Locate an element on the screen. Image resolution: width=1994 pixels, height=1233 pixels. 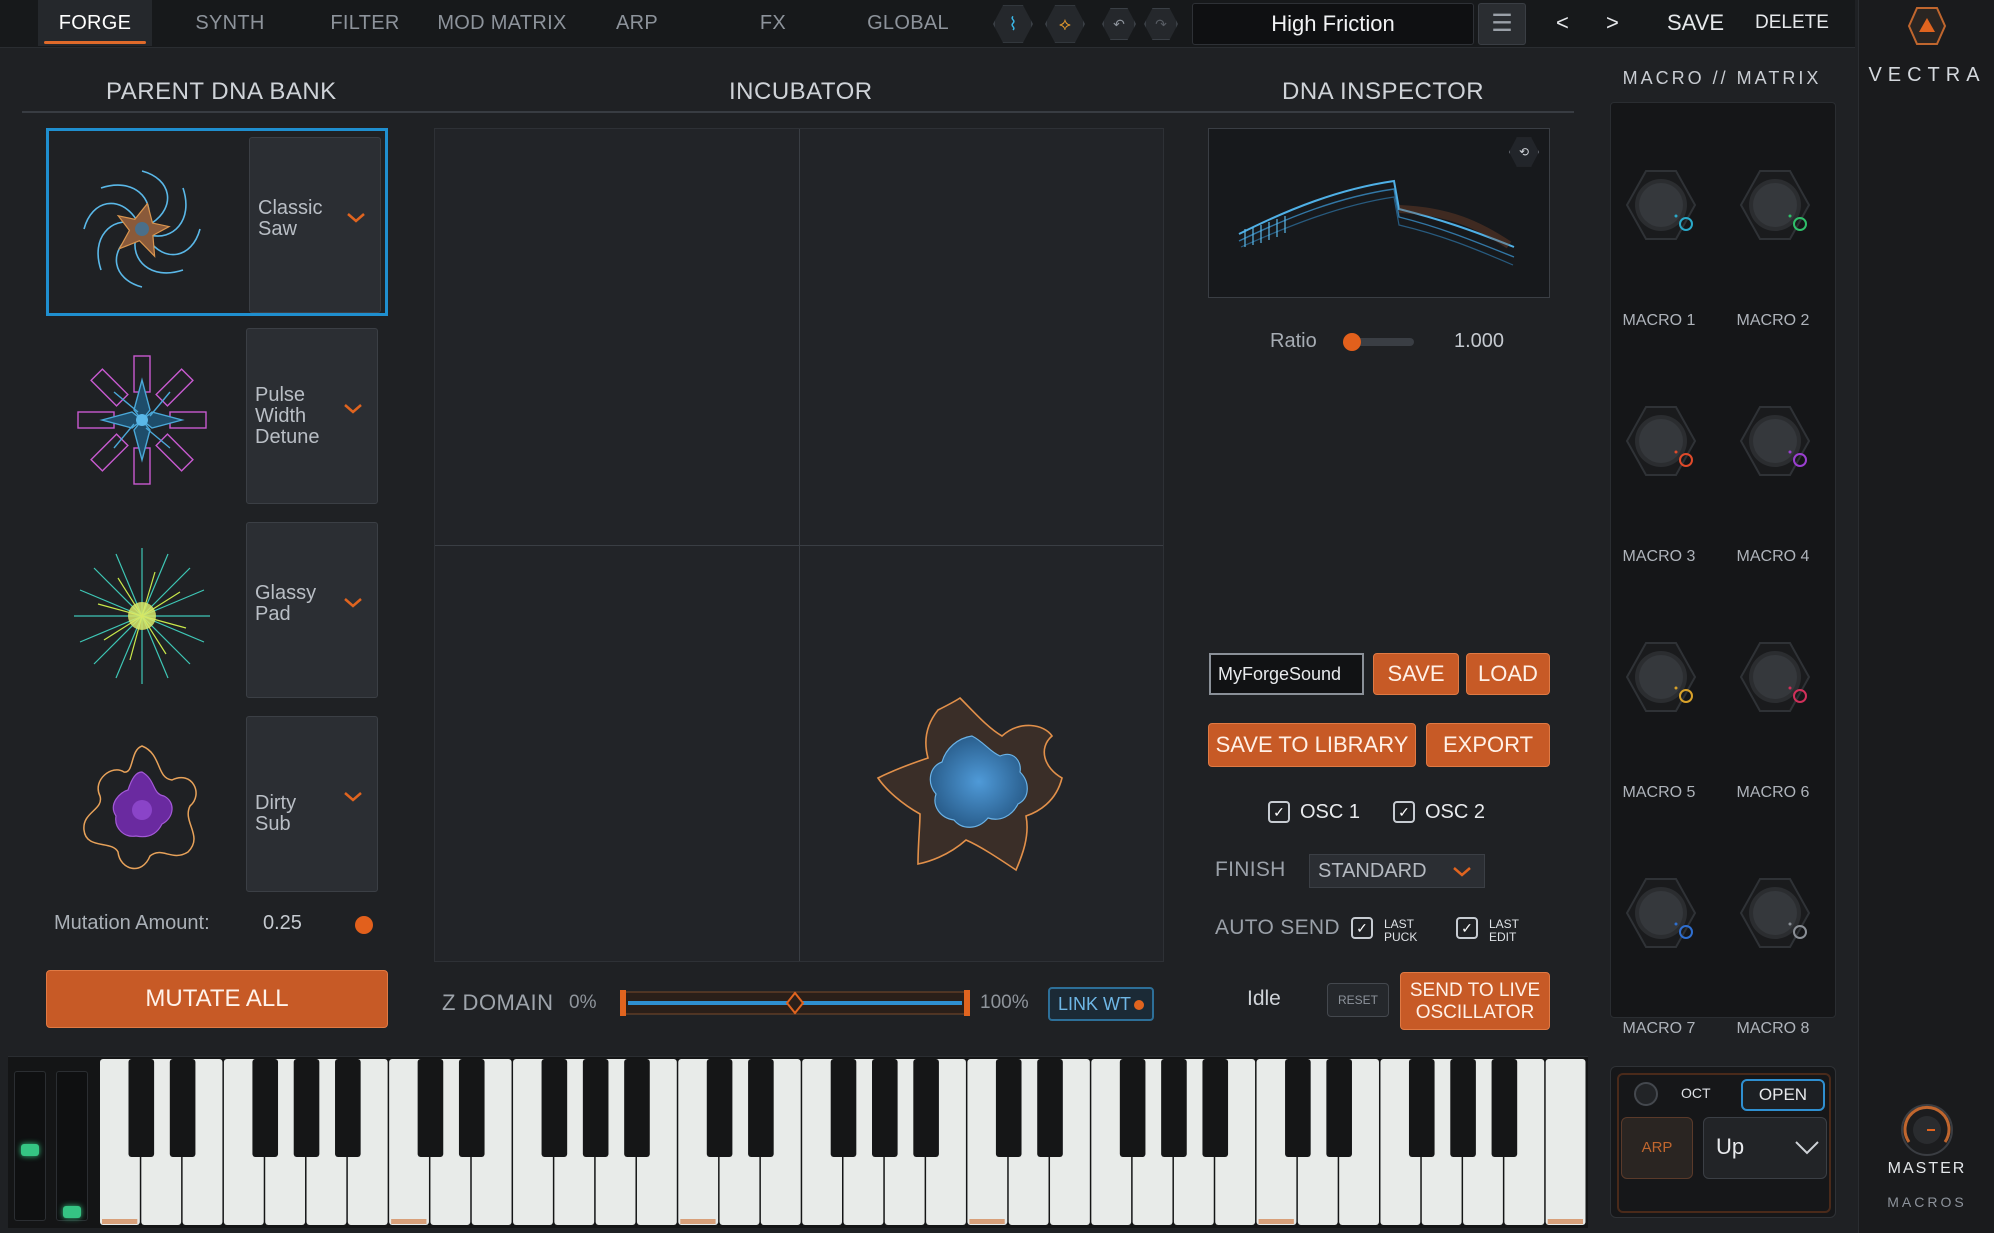
last-edit-checkbox: ✓ is located at coordinates (1467, 928).